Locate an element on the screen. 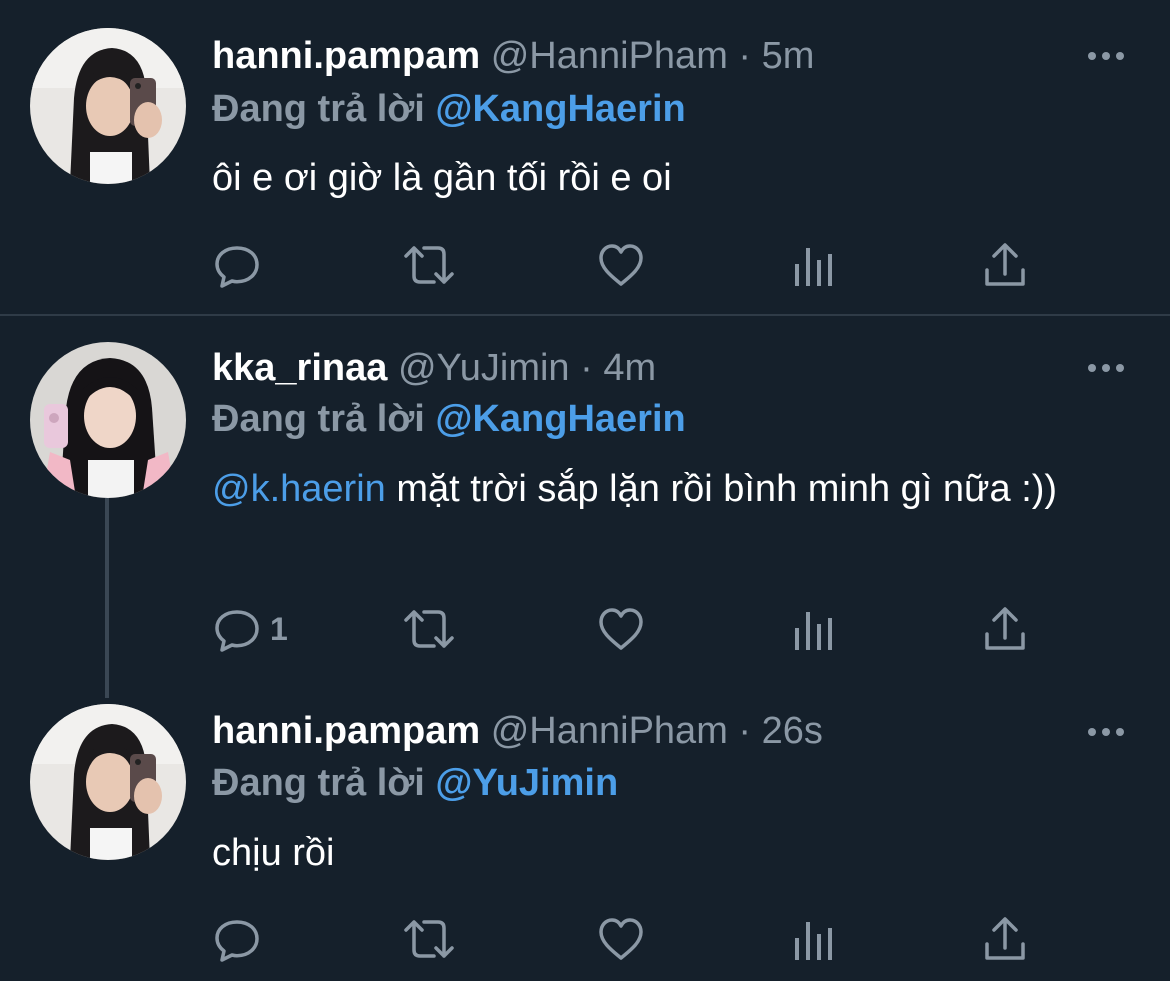 This screenshot has height=981, width=1170. reply-button: 1 is located at coordinates (250, 629).